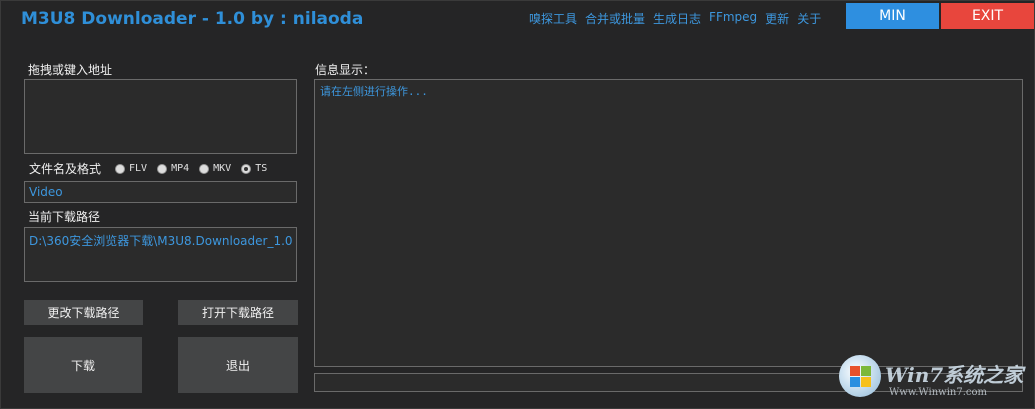 Image resolution: width=1035 pixels, height=409 pixels. I want to click on menu-about: 关于, so click(809, 18).